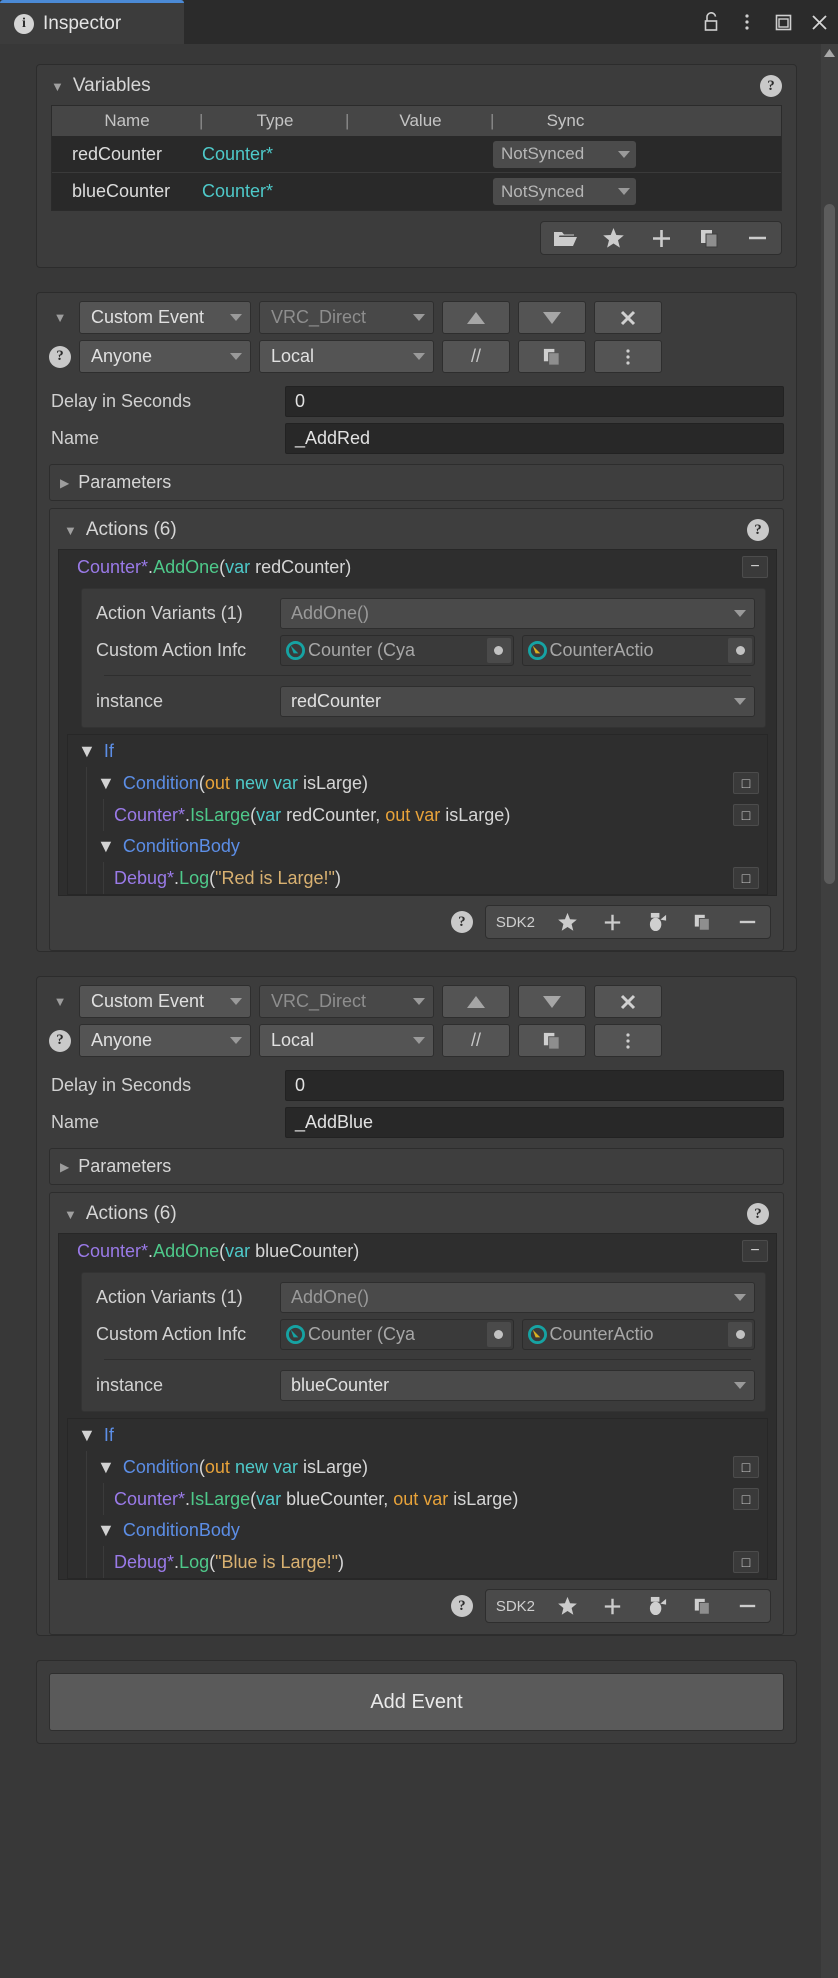  I want to click on variables-foldout: ▼ Variables ?, so click(416, 85).